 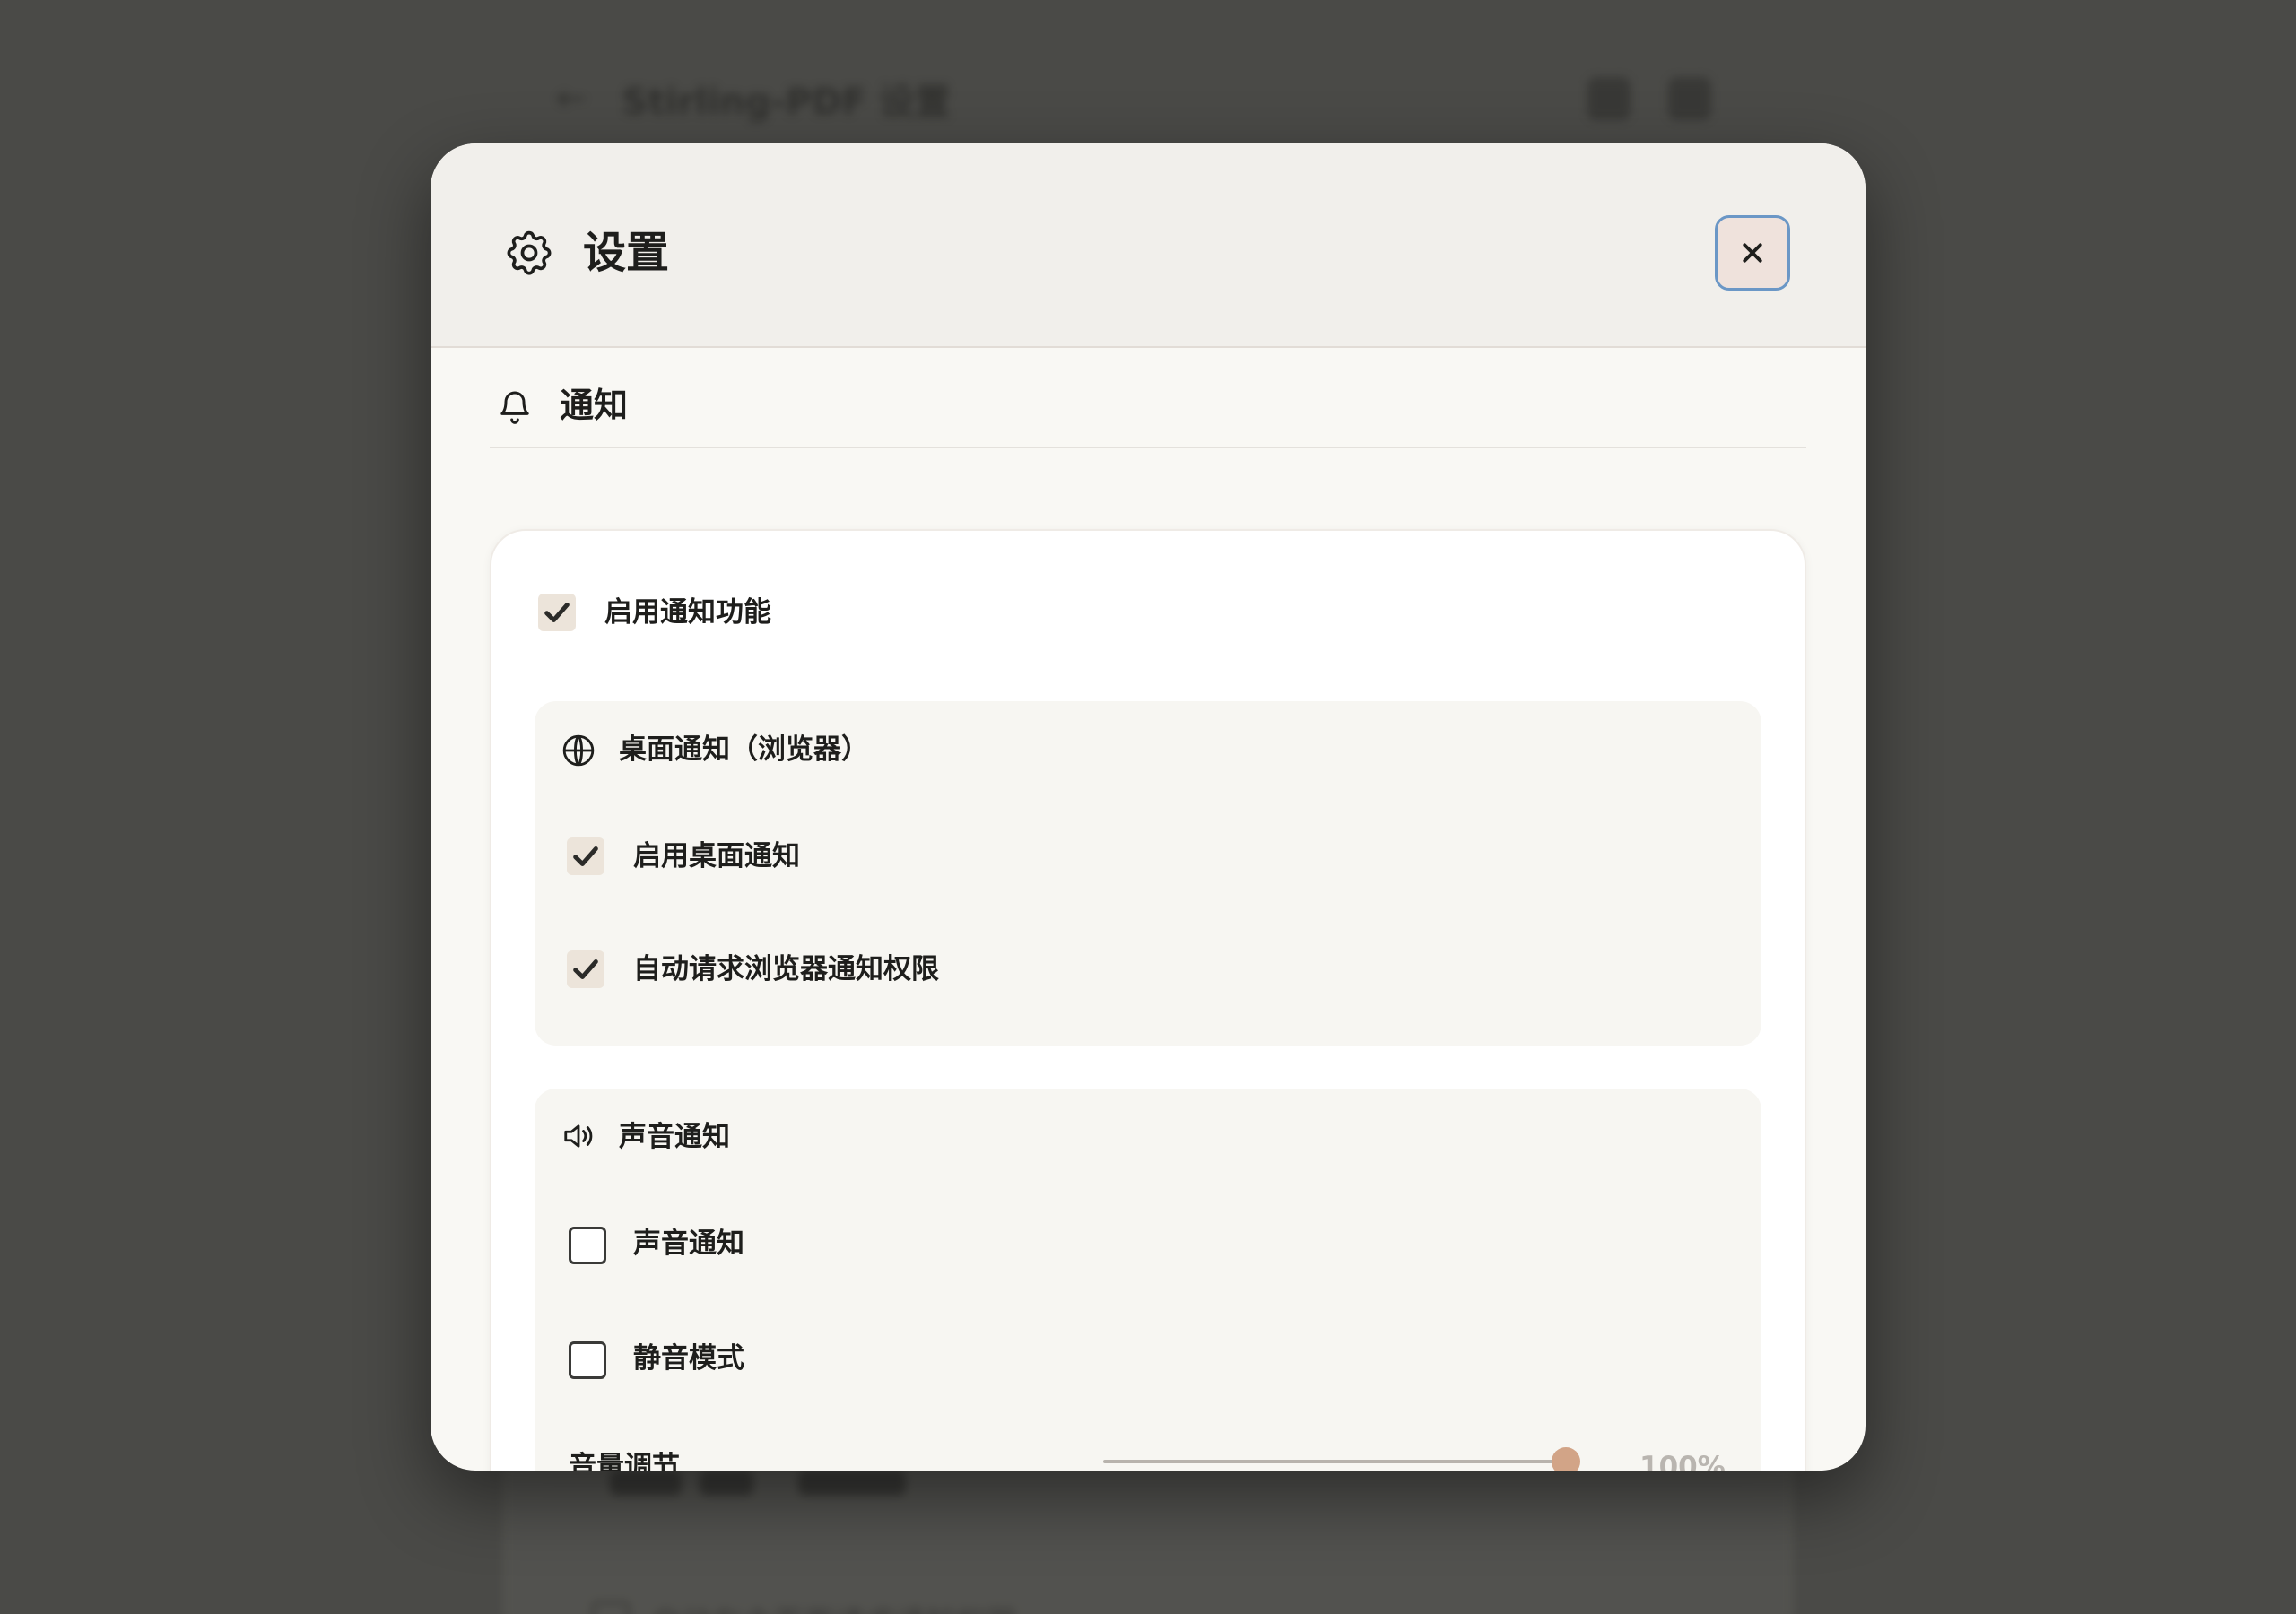 What do you see at coordinates (594, 405) in the screenshot?
I see `section-title: 通知` at bounding box center [594, 405].